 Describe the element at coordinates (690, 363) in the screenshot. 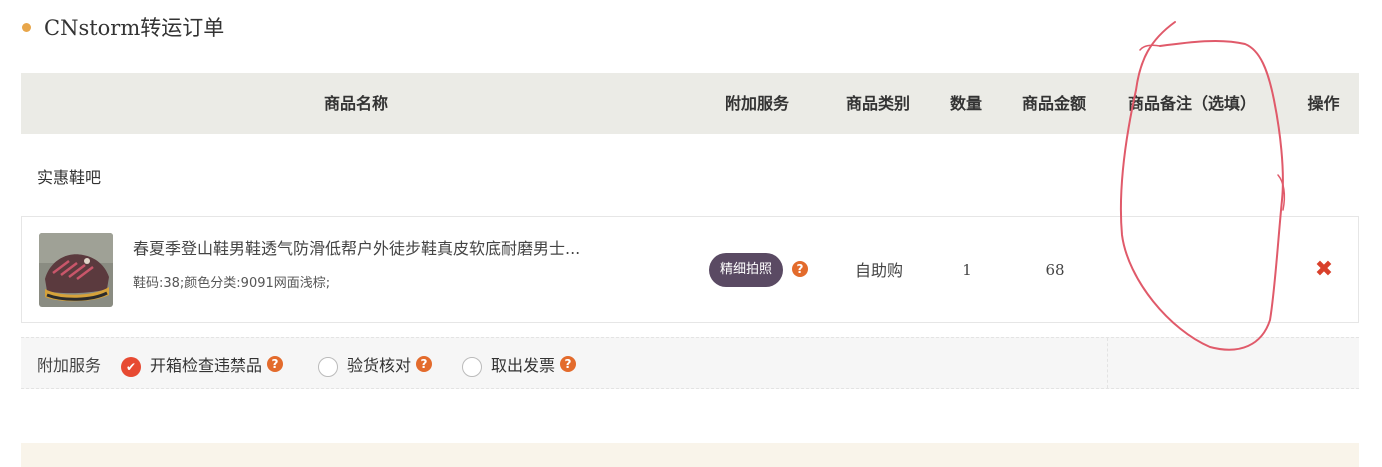

I see `addon-services-row: 附加服务 ✔ 开箱检查违禁品 ? 验货核对 ? 取出发票 ?` at that location.